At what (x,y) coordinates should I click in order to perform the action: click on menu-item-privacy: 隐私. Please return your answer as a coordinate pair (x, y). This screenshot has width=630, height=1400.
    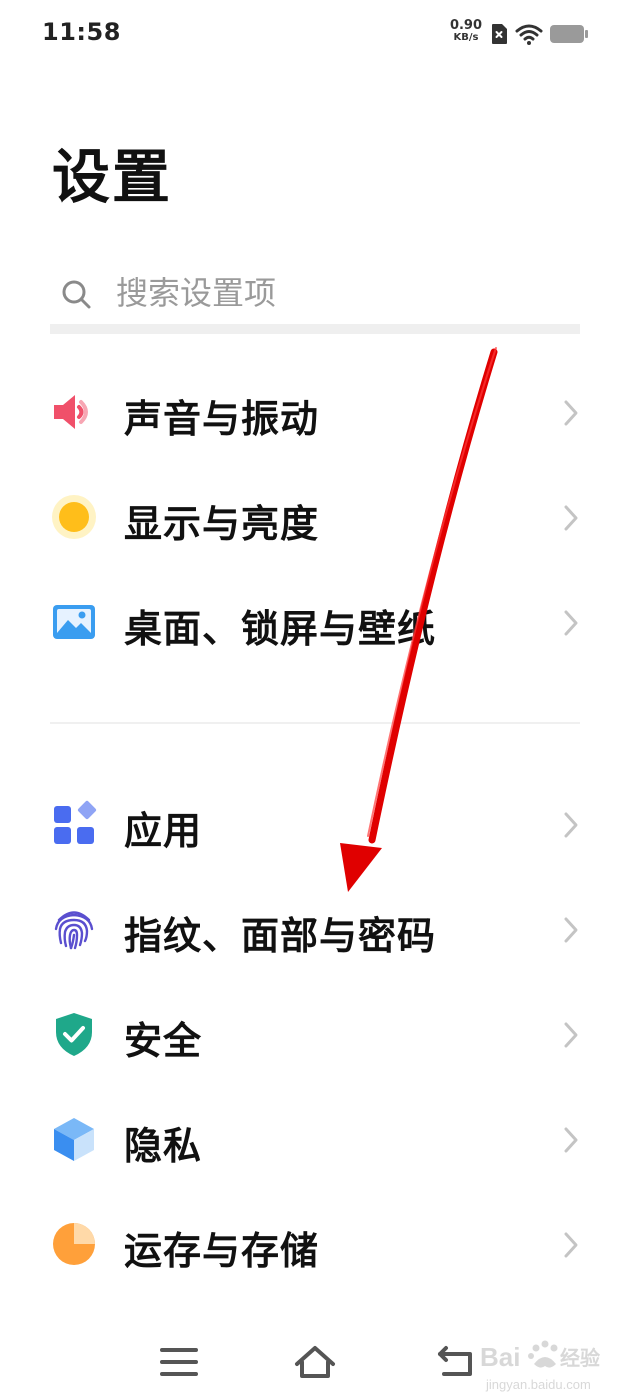
    Looking at the image, I should click on (317, 1140).